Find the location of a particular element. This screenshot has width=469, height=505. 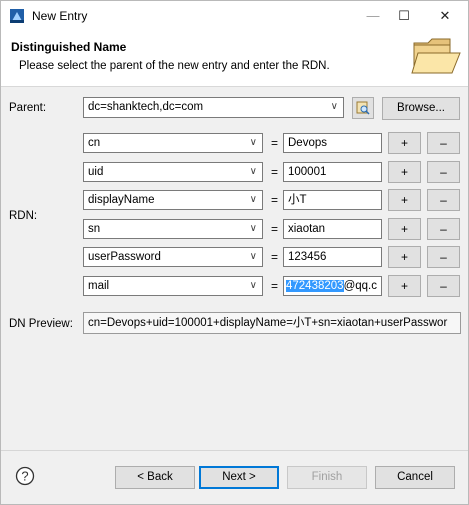

rdn-attribute-value: cn is located at coordinates (94, 143).